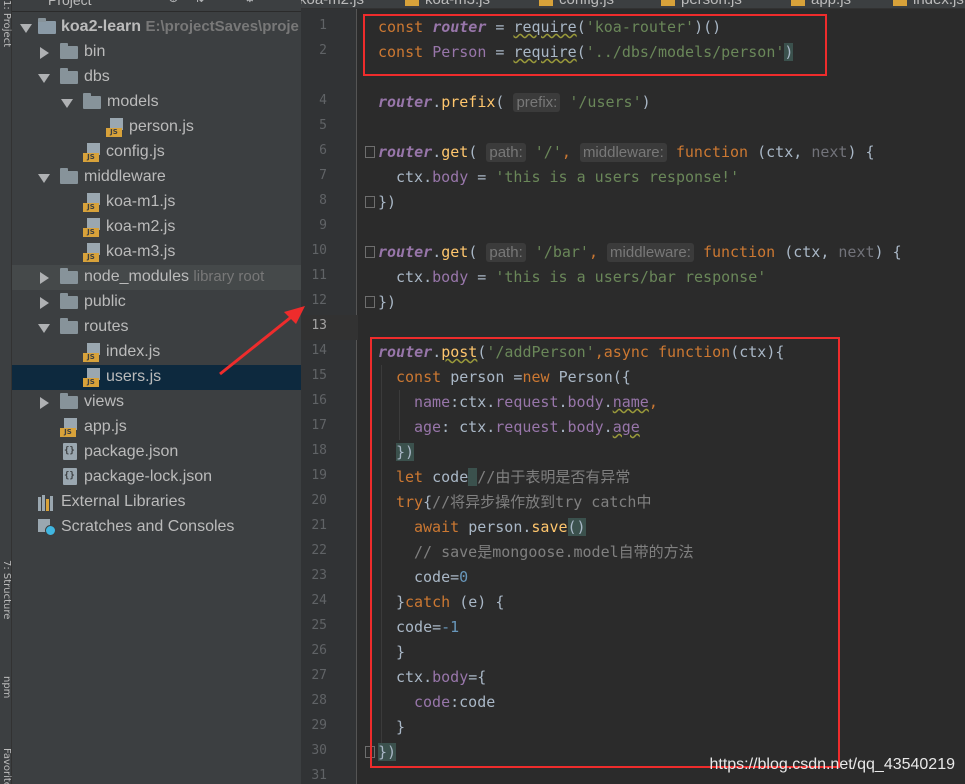  Describe the element at coordinates (938, 4) in the screenshot. I see `tab-label: index.js` at that location.